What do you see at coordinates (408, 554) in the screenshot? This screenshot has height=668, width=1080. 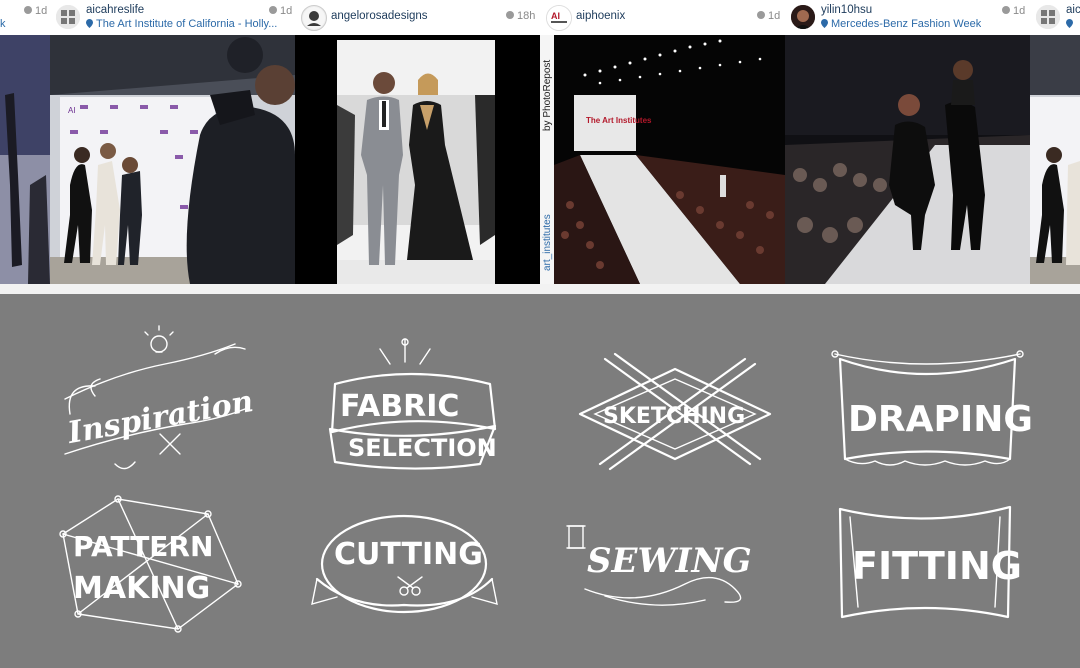 I see `badge-text: CUTTING` at bounding box center [408, 554].